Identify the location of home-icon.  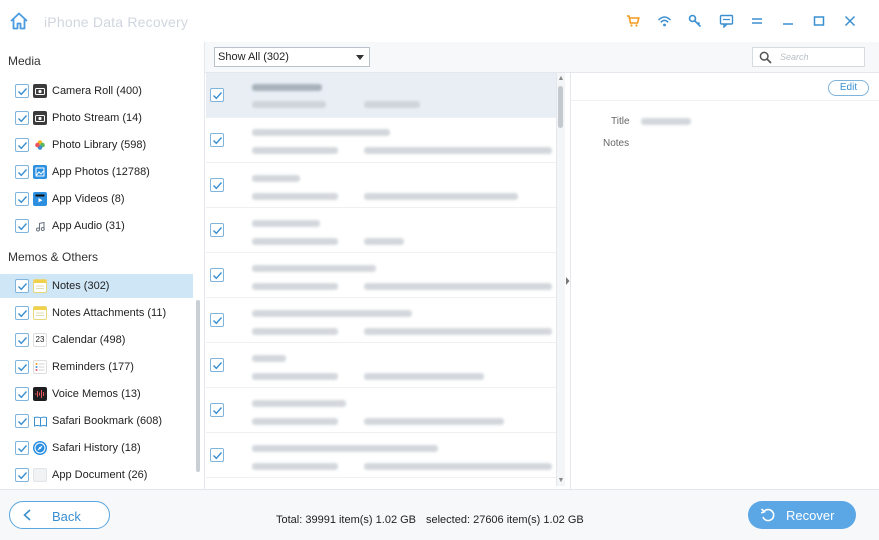
(19, 21).